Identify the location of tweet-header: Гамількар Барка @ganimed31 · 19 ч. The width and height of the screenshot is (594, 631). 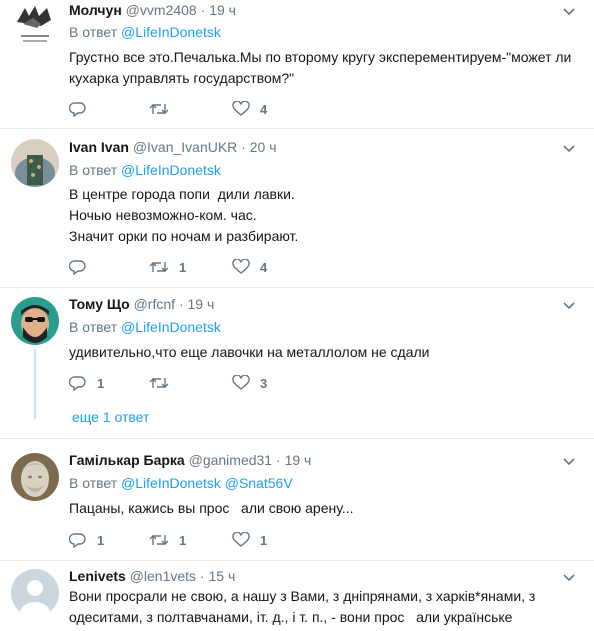
(190, 460).